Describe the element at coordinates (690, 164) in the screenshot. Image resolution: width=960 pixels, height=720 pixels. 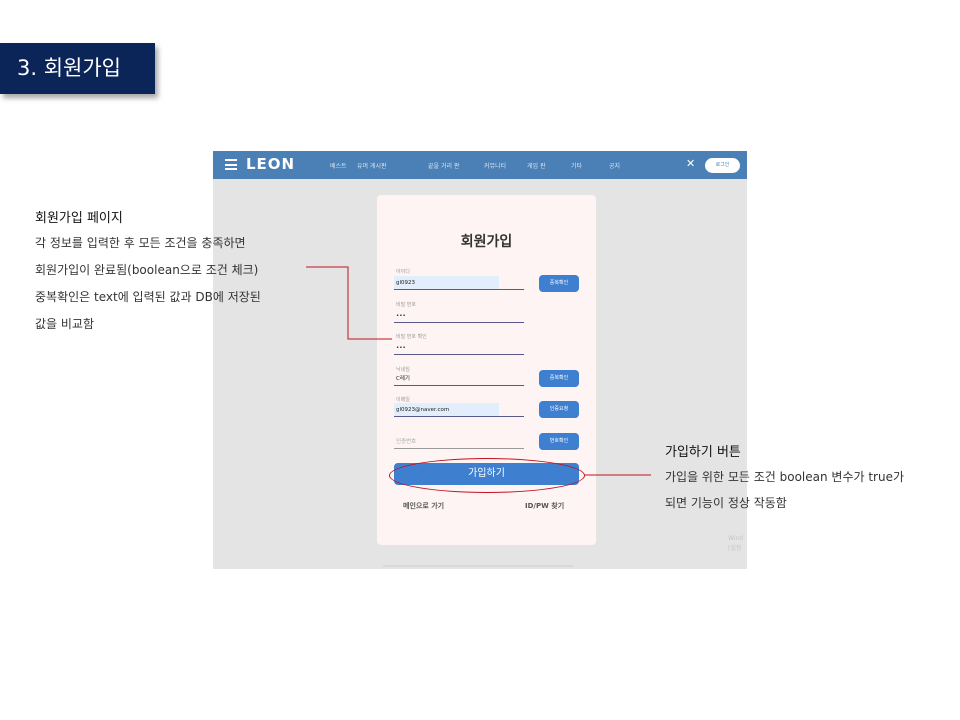
I see `shuffle-icon: ✕` at that location.